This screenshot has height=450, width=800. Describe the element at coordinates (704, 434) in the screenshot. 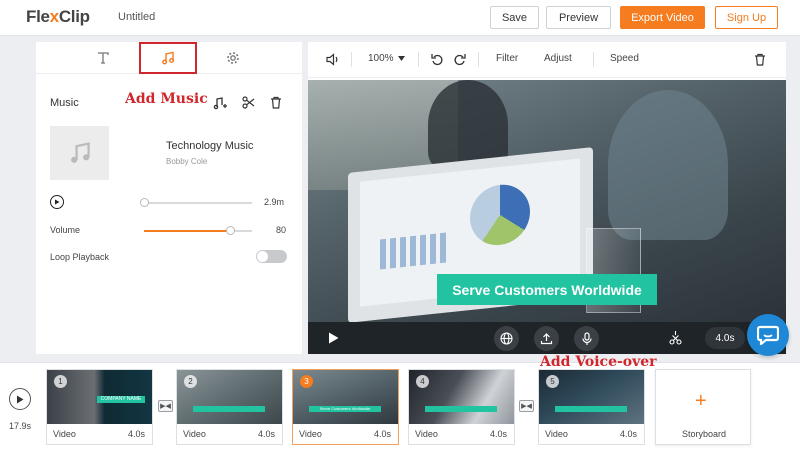

I see `storyboard-label: Storyboard` at that location.